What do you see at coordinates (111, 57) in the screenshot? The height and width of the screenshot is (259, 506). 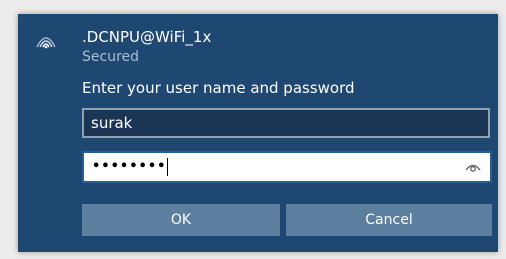 I see `network-status: Secured` at bounding box center [111, 57].